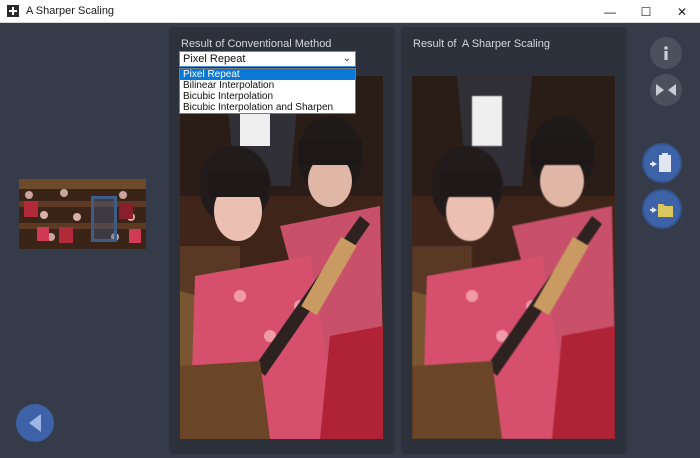 The height and width of the screenshot is (458, 700). What do you see at coordinates (350, 11) in the screenshot?
I see `title-bar: A Sharper Scaling — ☐ ✕` at bounding box center [350, 11].